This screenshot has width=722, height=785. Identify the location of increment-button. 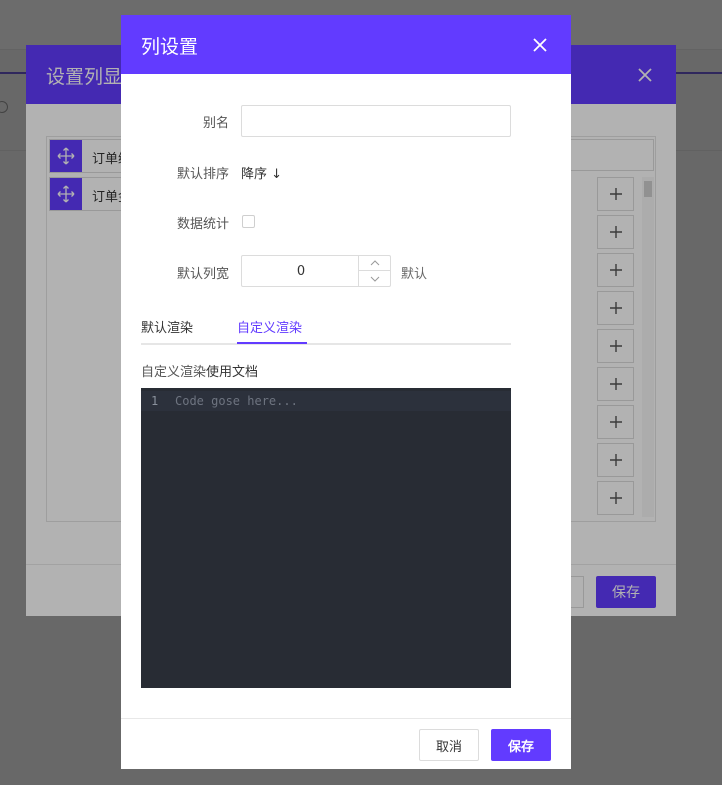
(374, 263).